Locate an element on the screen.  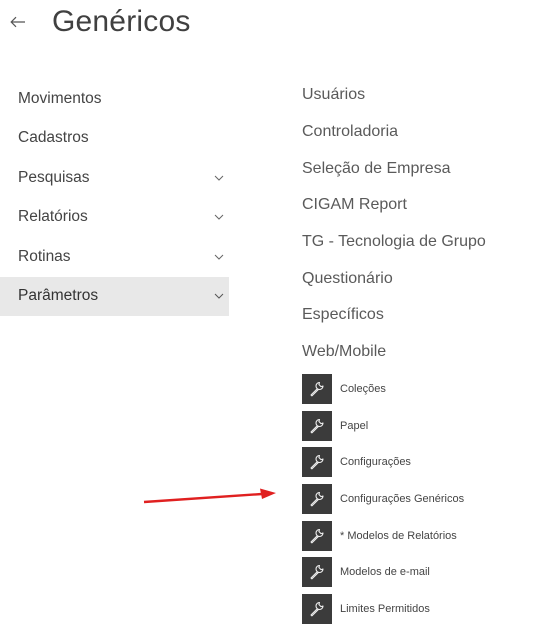
tool-item-configuracoes-genericos: Configurações Genéricos is located at coordinates (383, 499).